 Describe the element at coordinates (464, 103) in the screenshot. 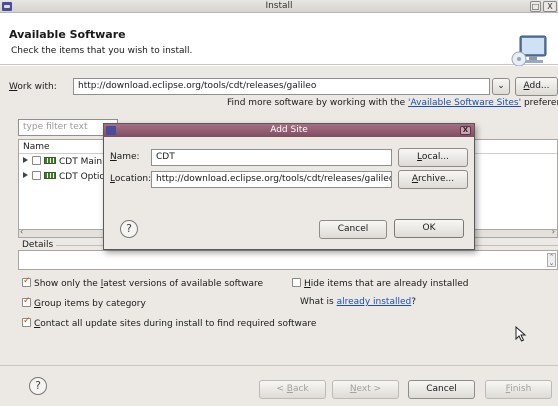

I see `available-sites-link: 'Available Software Sites'` at that location.